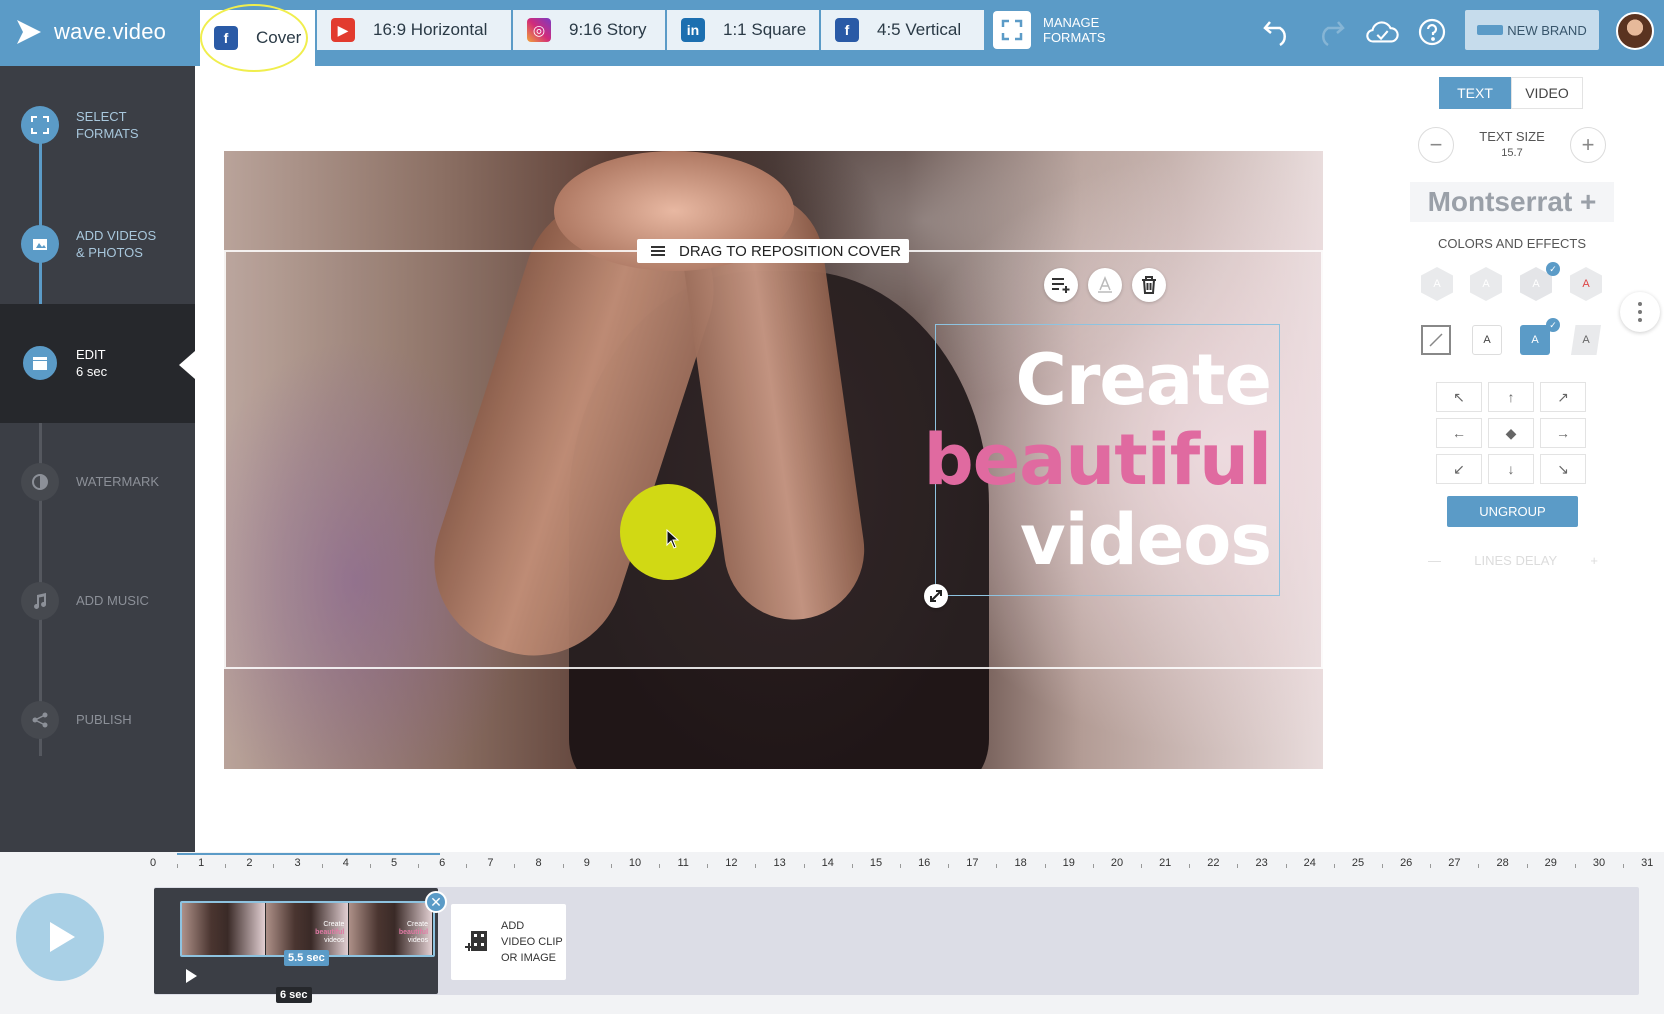  What do you see at coordinates (1535, 340) in the screenshot?
I see `effect-box-button: A` at bounding box center [1535, 340].